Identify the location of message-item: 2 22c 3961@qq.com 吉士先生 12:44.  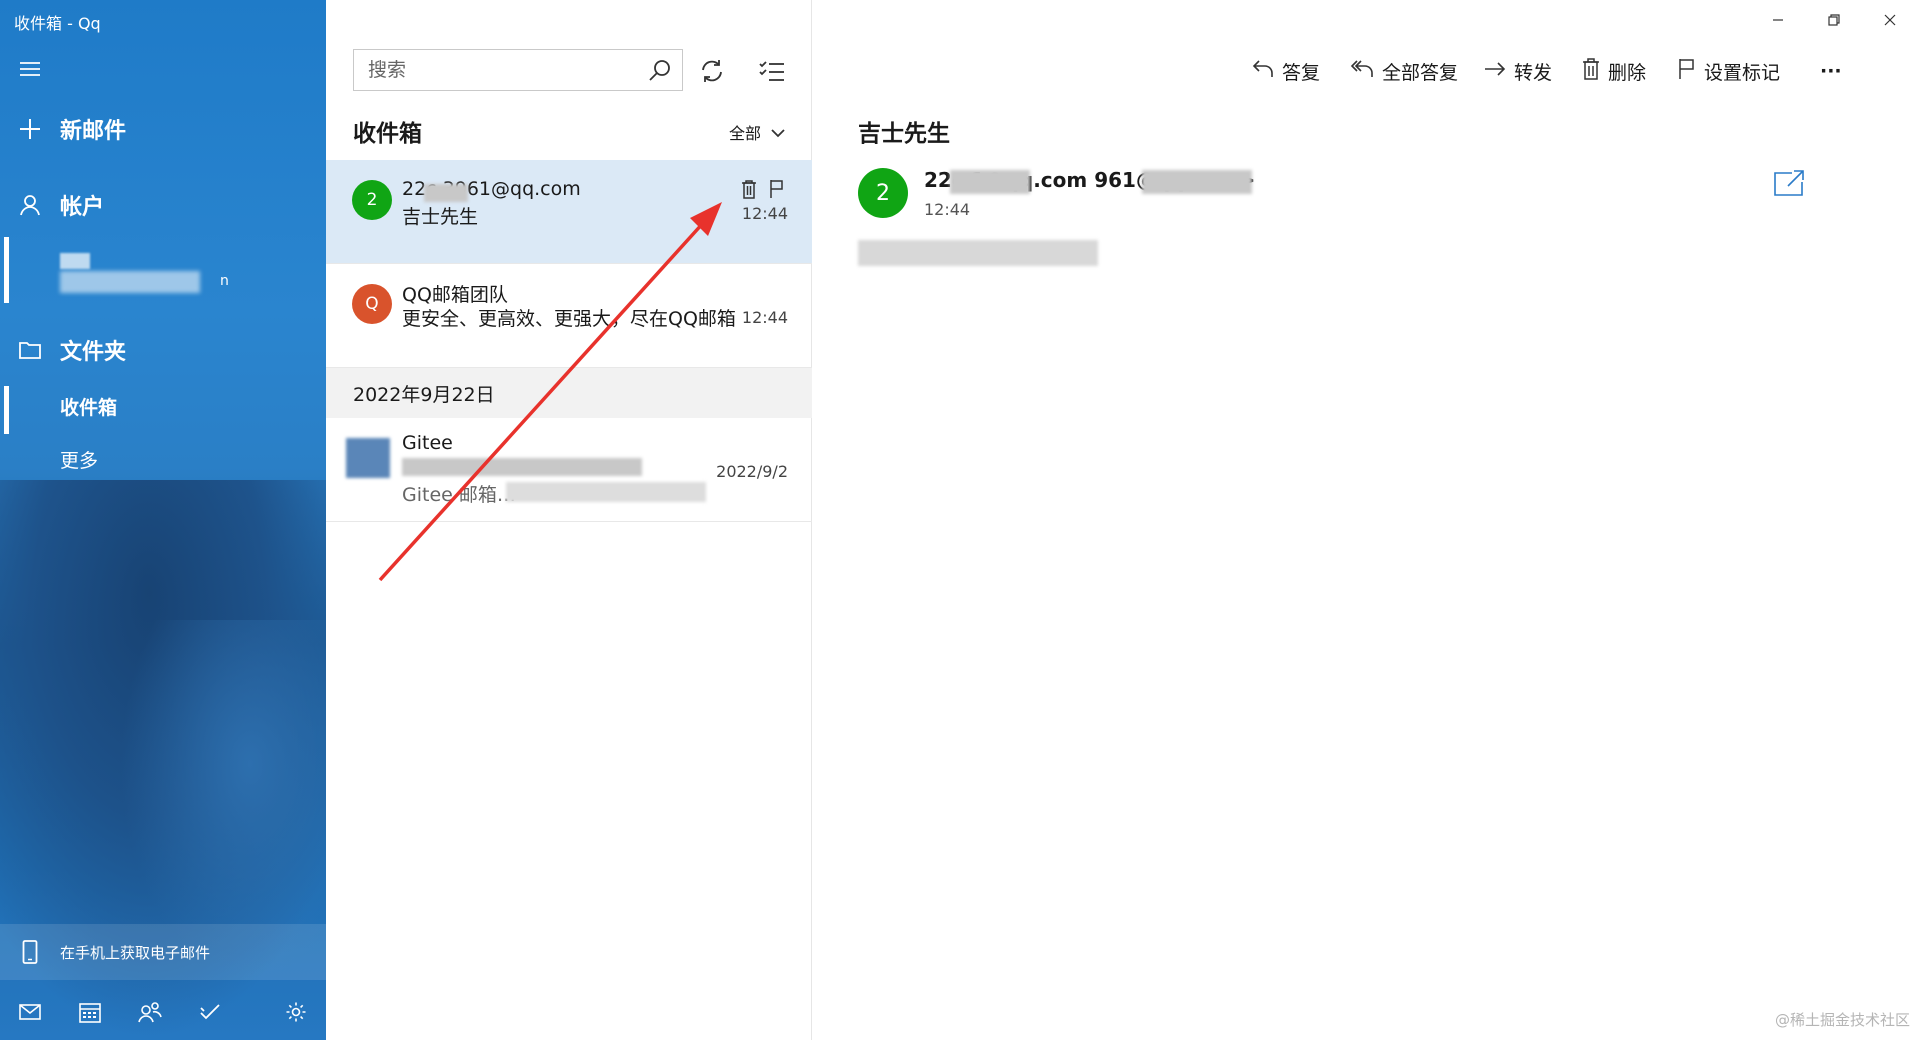
(569, 212).